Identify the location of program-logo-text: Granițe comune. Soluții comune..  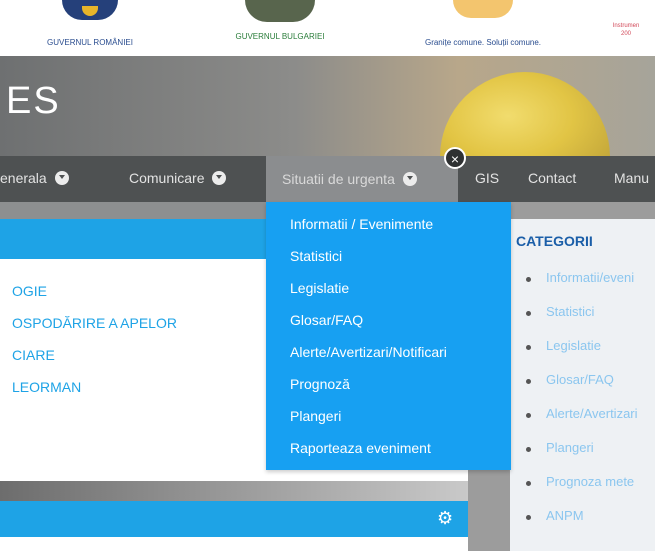
(483, 42).